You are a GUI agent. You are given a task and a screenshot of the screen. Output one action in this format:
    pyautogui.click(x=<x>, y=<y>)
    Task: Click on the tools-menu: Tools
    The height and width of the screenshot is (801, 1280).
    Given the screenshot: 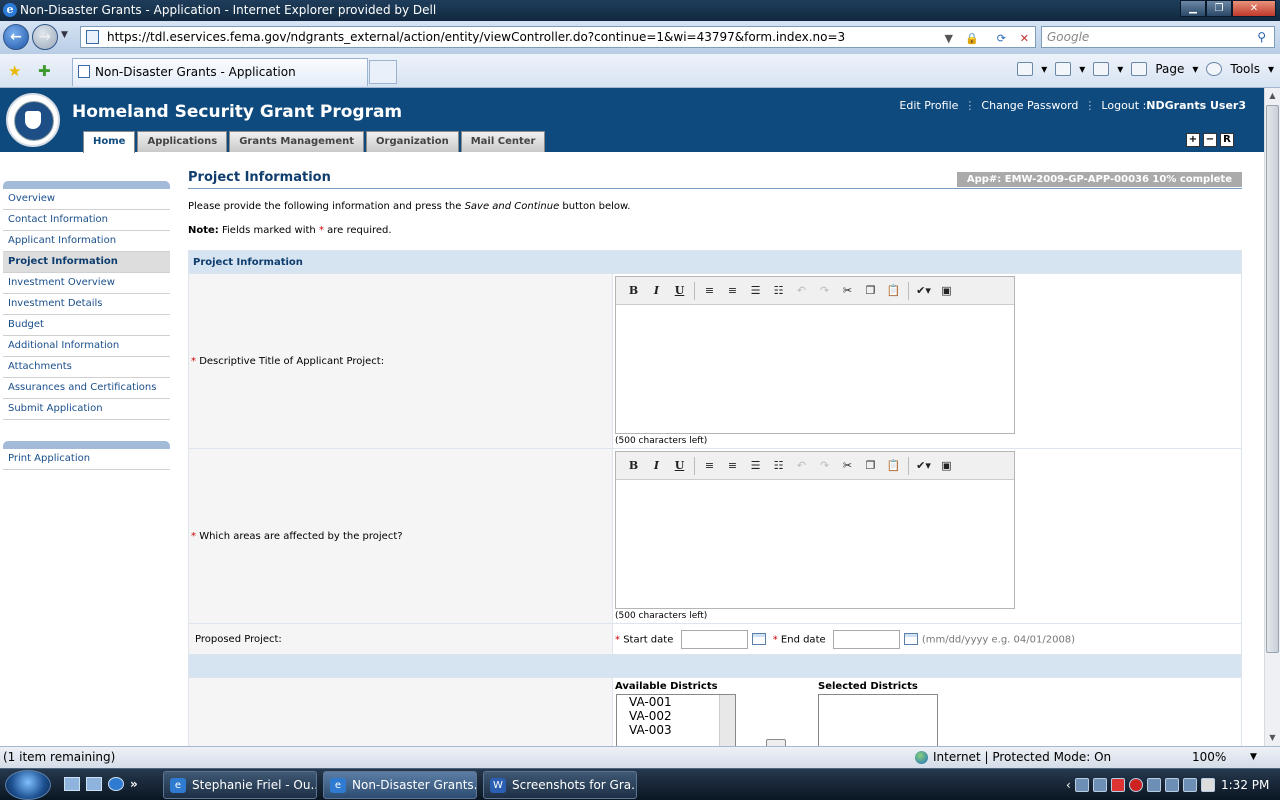 What is the action you would take?
    pyautogui.click(x=1245, y=69)
    